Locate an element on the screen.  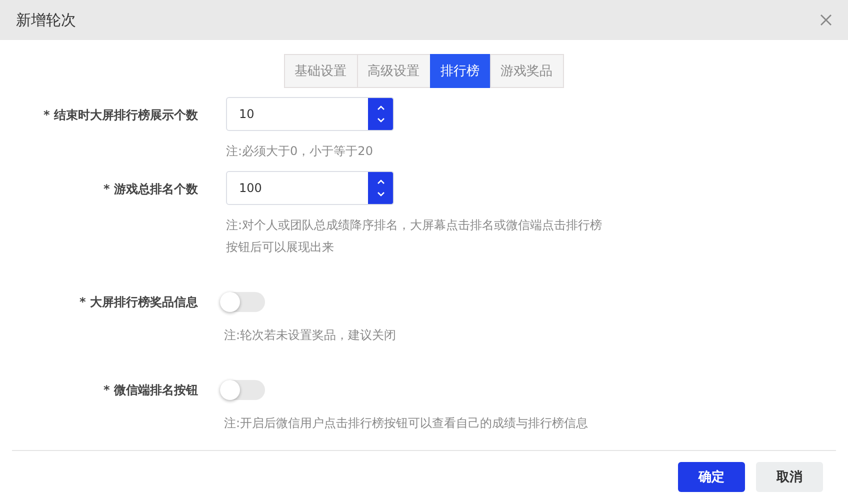
field-label: * 游戏总排名个数 is located at coordinates (150, 189).